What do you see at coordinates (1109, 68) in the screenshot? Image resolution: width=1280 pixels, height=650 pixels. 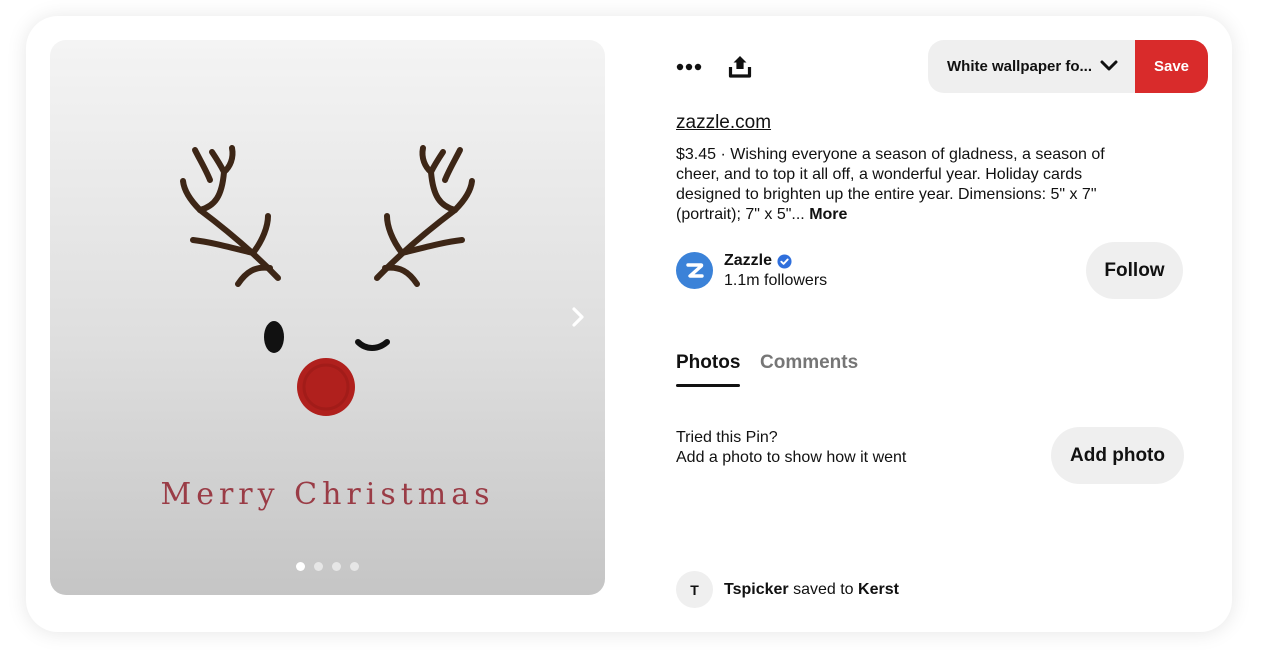 I see `chevron-down-icon` at bounding box center [1109, 68].